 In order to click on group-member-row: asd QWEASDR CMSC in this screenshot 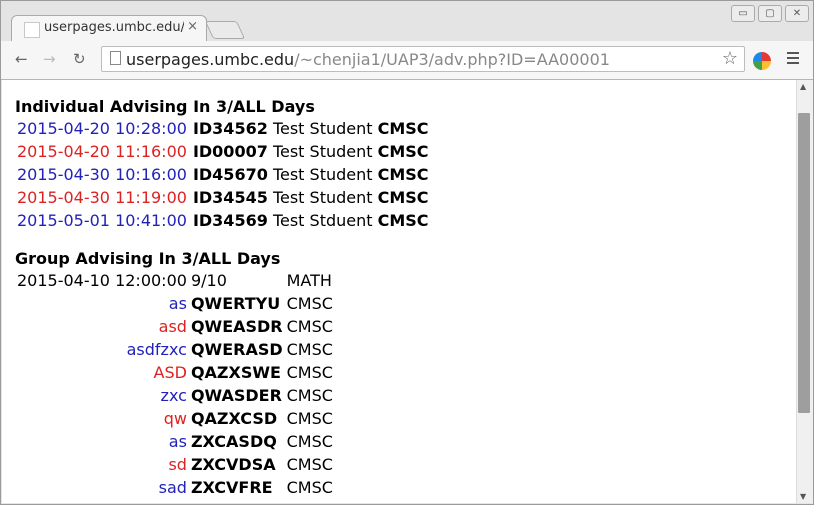, I will do `click(175, 326)`.